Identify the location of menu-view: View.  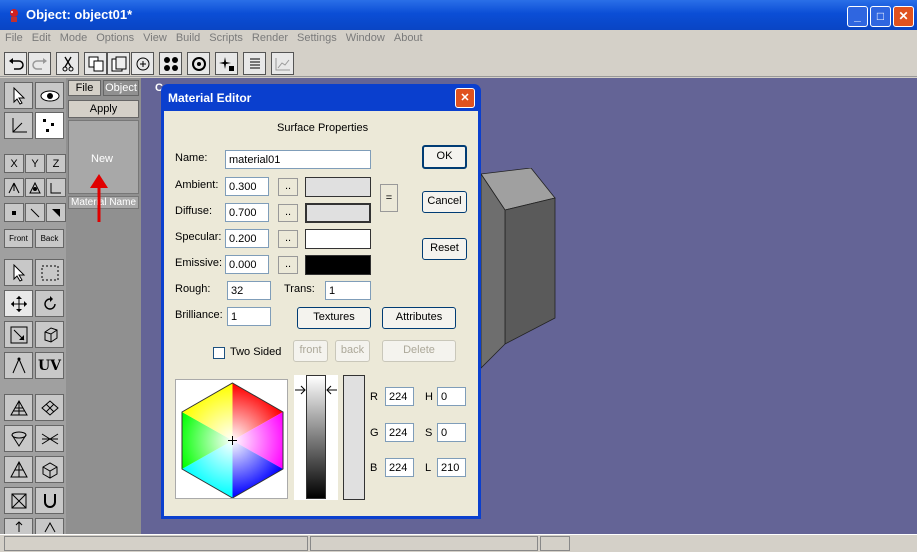
(154, 37).